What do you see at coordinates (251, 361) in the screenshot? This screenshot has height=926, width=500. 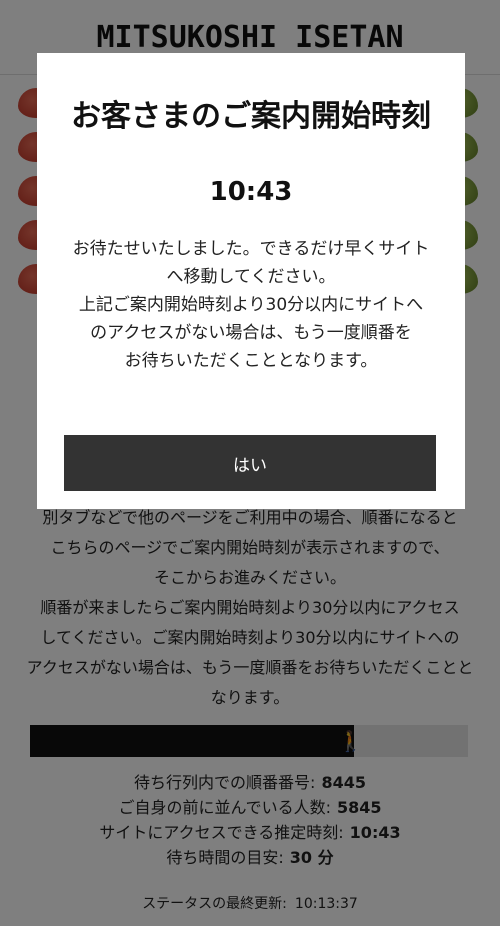 I see `dialog-message-line: お待ちいただくこととなります。` at bounding box center [251, 361].